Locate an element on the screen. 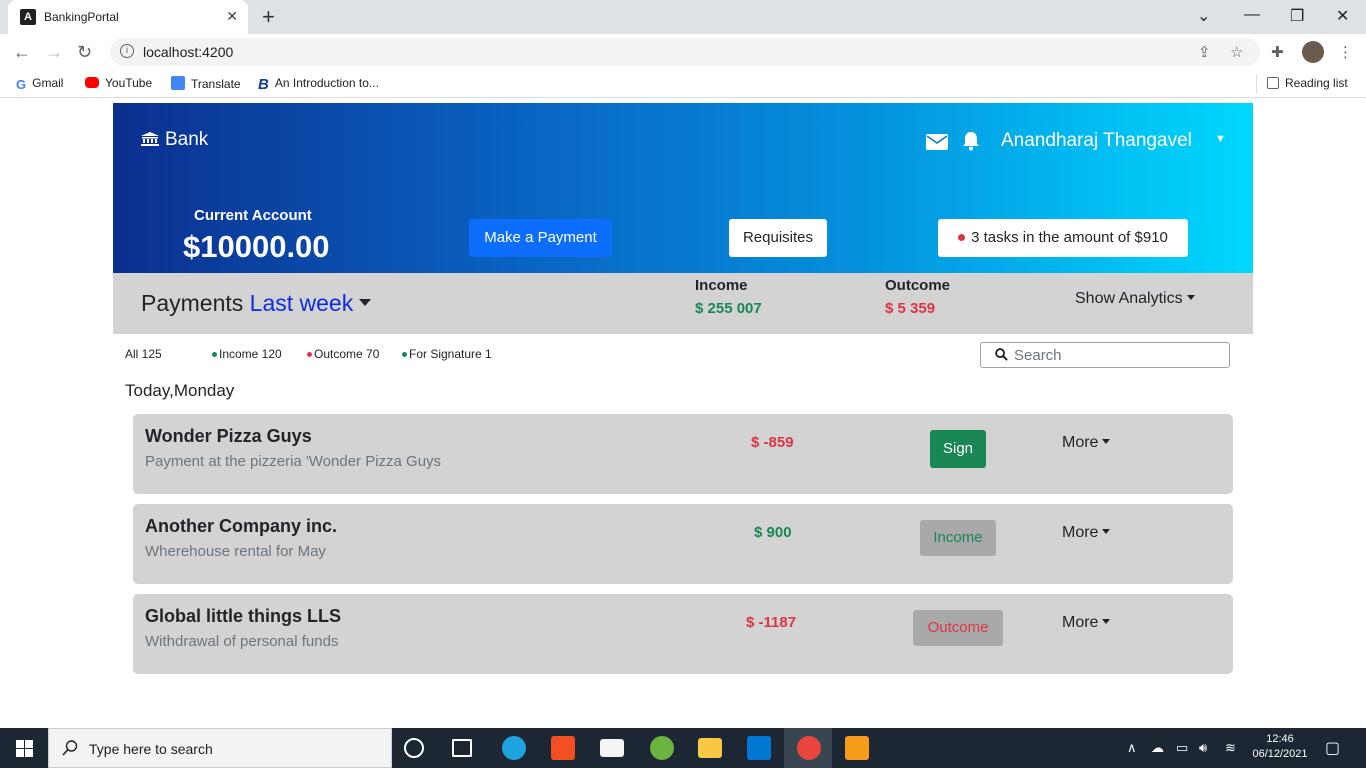 This screenshot has height=768, width=1366. outcome-label: Outcome is located at coordinates (918, 285).